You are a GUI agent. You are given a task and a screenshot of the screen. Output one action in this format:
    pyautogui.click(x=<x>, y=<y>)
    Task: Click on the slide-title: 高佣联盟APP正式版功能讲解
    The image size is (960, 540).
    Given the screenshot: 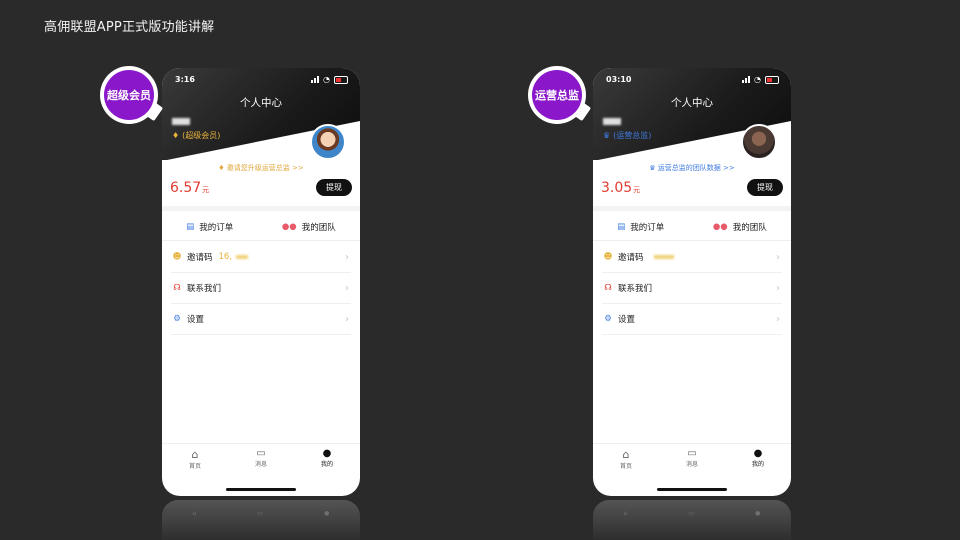 What is the action you would take?
    pyautogui.click(x=129, y=27)
    